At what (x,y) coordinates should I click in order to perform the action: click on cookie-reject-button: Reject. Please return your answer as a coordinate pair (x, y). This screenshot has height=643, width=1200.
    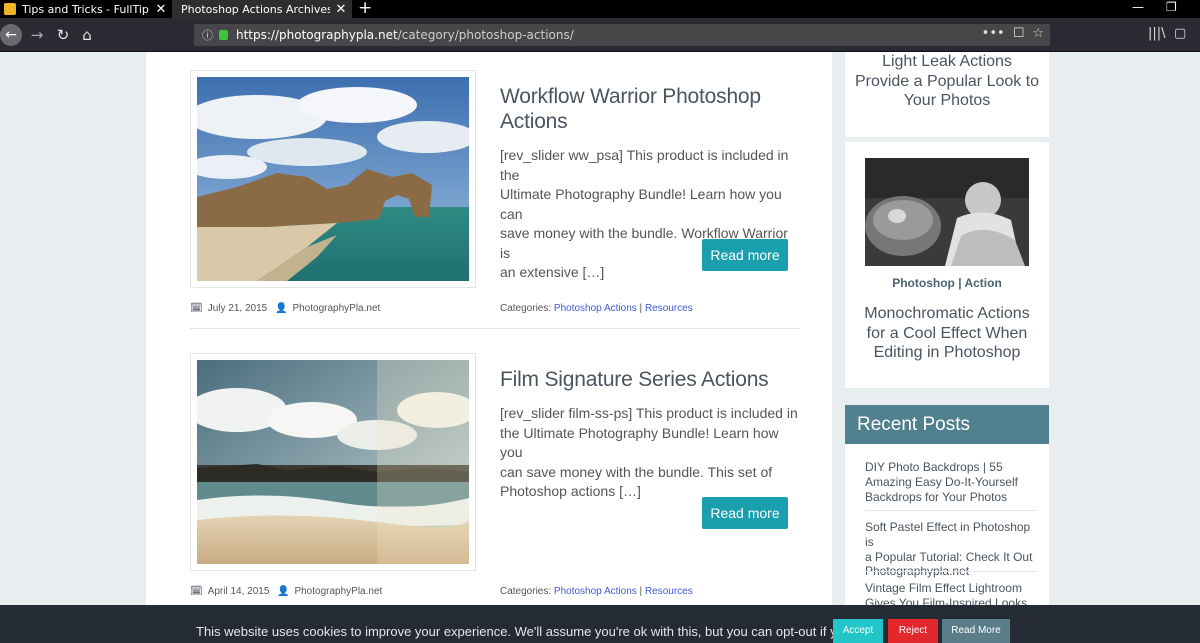
    Looking at the image, I should click on (913, 631).